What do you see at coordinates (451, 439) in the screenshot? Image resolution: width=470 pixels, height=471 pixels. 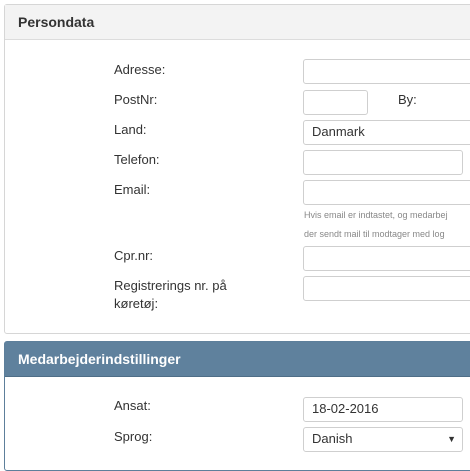 I see `chevron-down-icon: ▼` at bounding box center [451, 439].